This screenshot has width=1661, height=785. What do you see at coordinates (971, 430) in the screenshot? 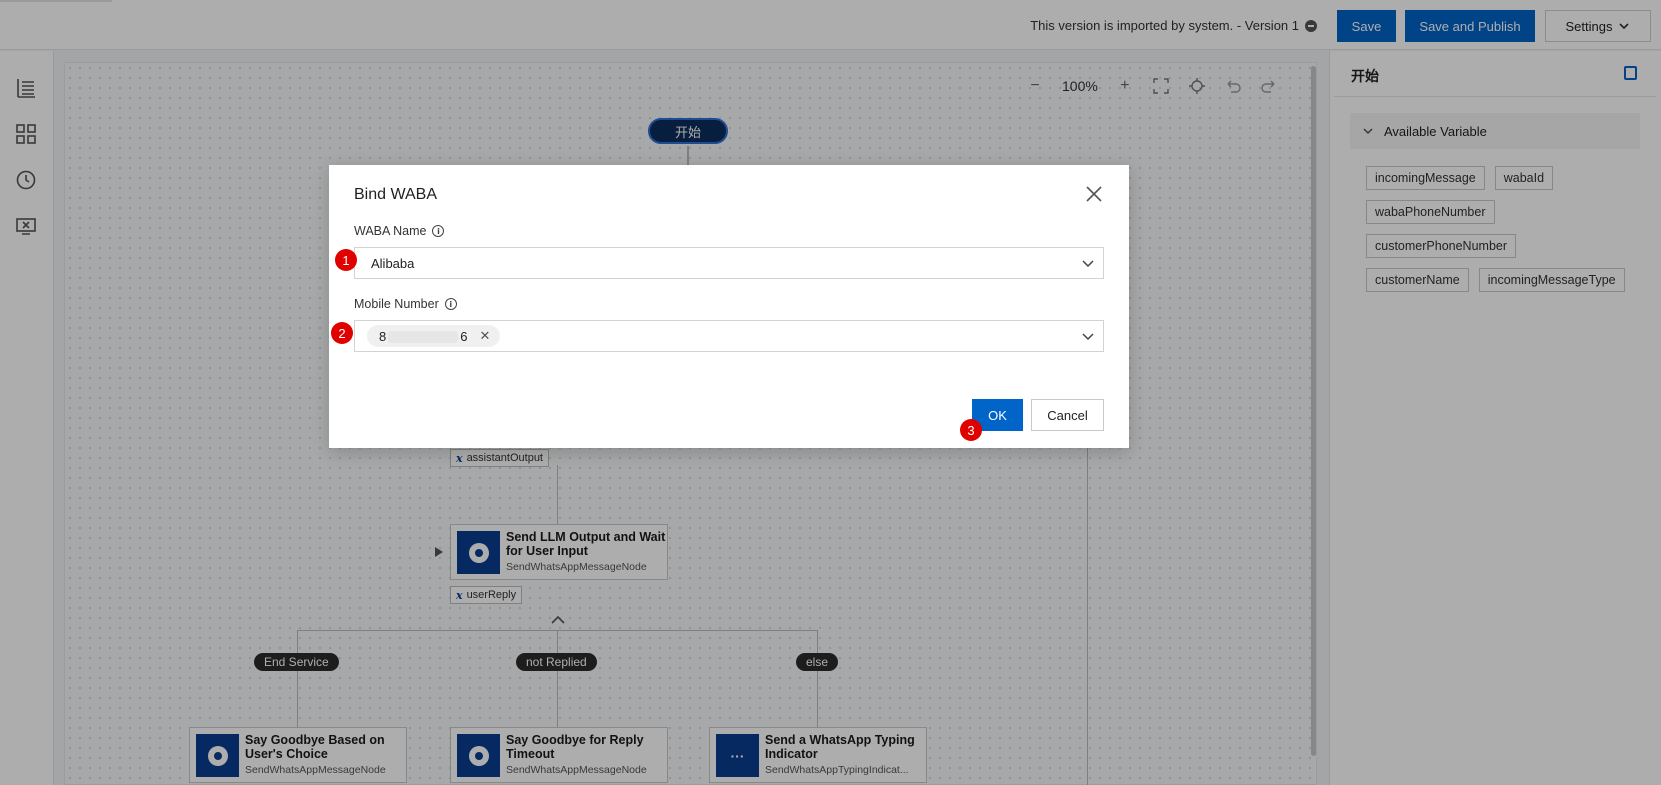
I see `step-badge-3: 3` at bounding box center [971, 430].